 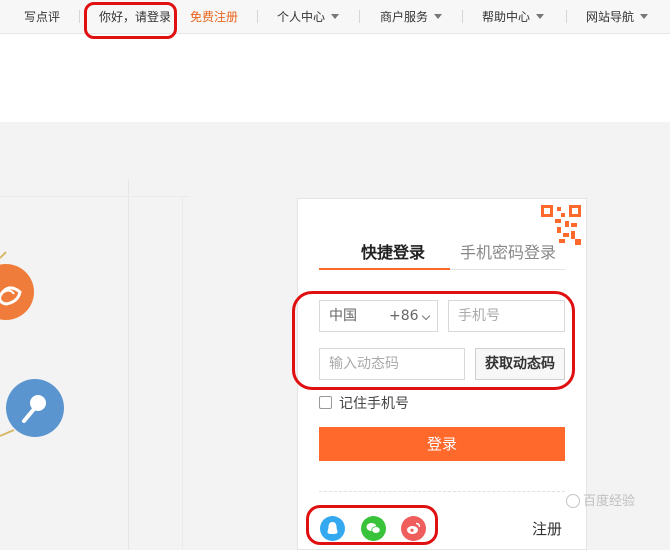 I want to click on watermark-text: 百度经验, so click(x=609, y=501).